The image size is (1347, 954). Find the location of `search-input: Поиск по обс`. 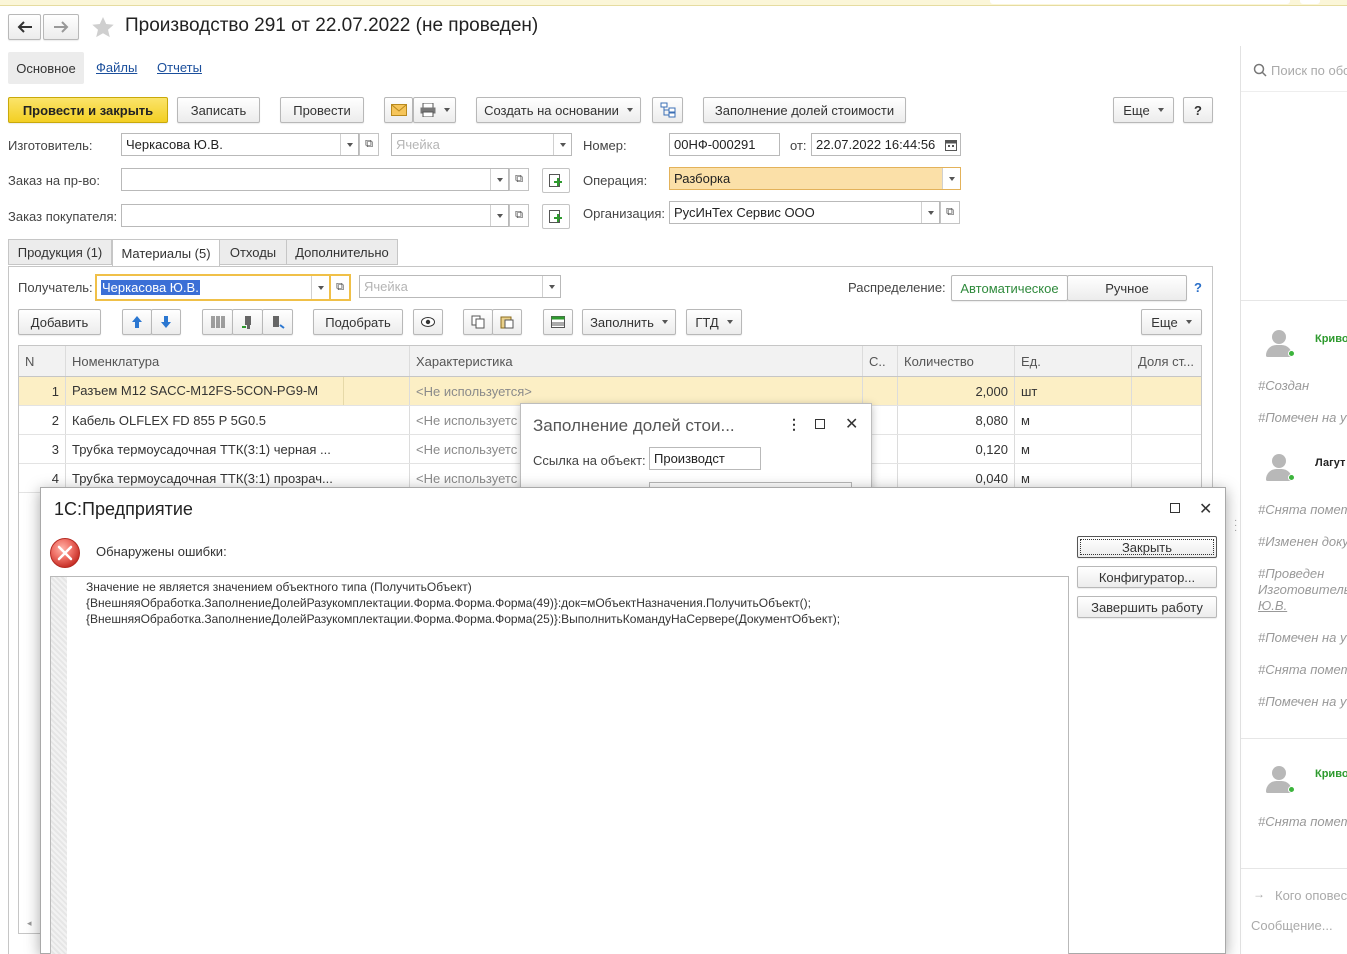

search-input: Поиск по обс is located at coordinates (1309, 70).